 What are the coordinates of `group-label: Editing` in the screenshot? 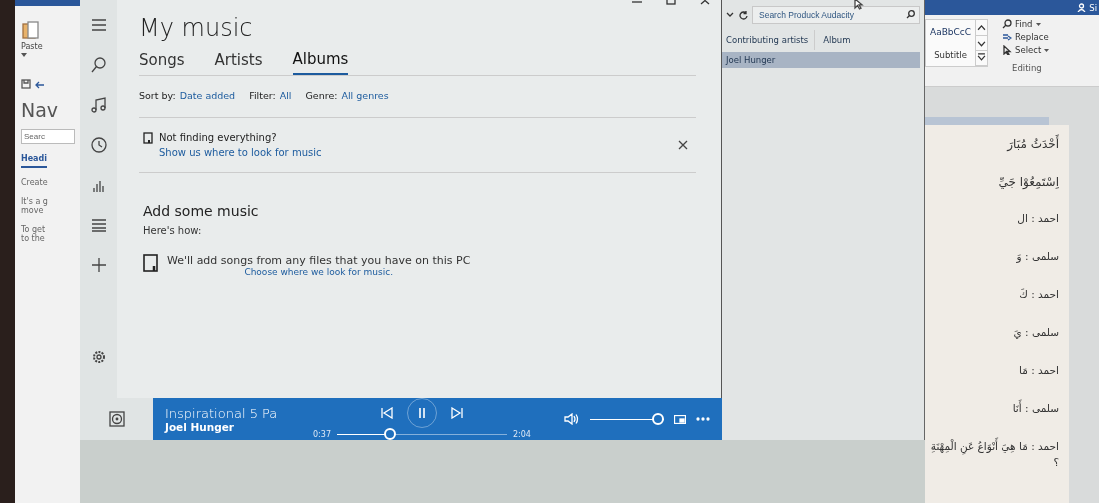 It's located at (1027, 68).